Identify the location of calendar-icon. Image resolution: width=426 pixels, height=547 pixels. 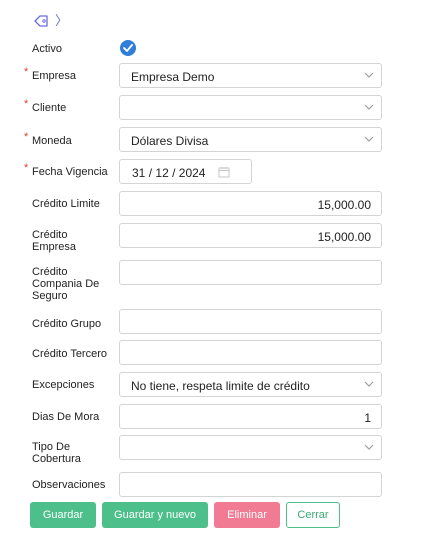
(224, 172).